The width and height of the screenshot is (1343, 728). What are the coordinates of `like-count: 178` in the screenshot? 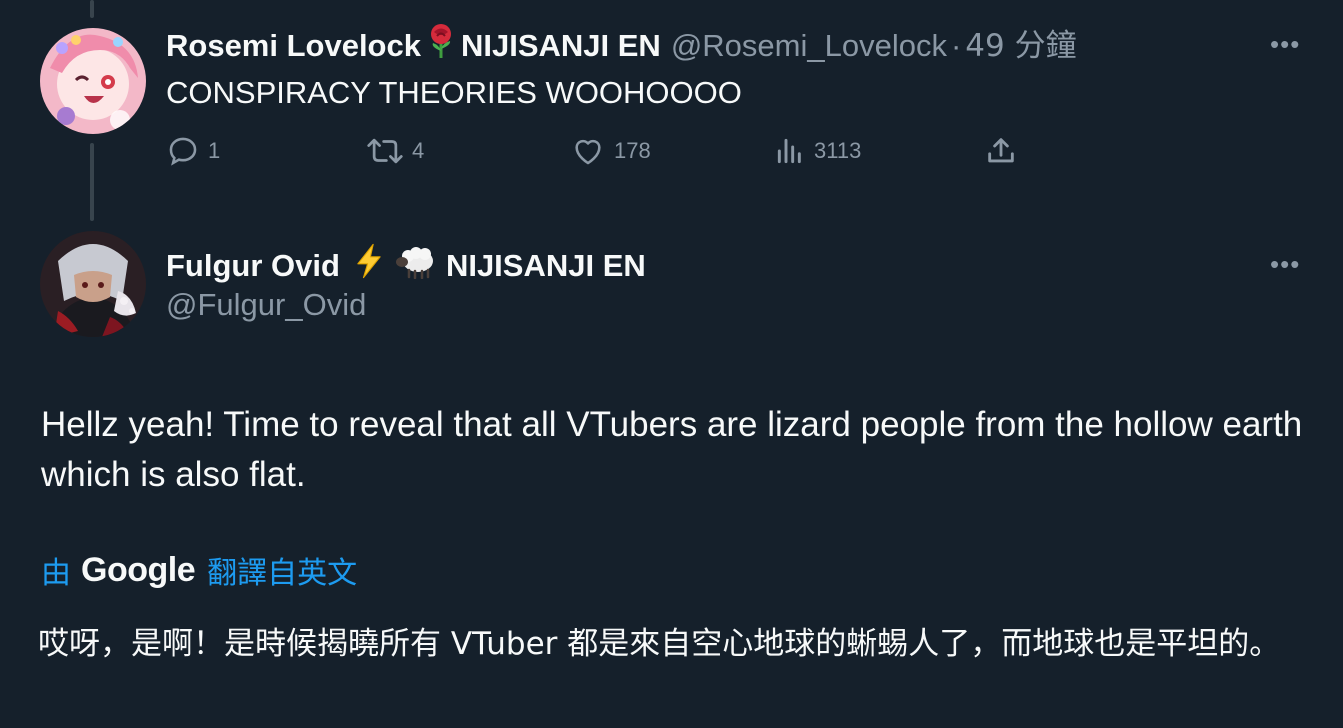 It's located at (632, 150).